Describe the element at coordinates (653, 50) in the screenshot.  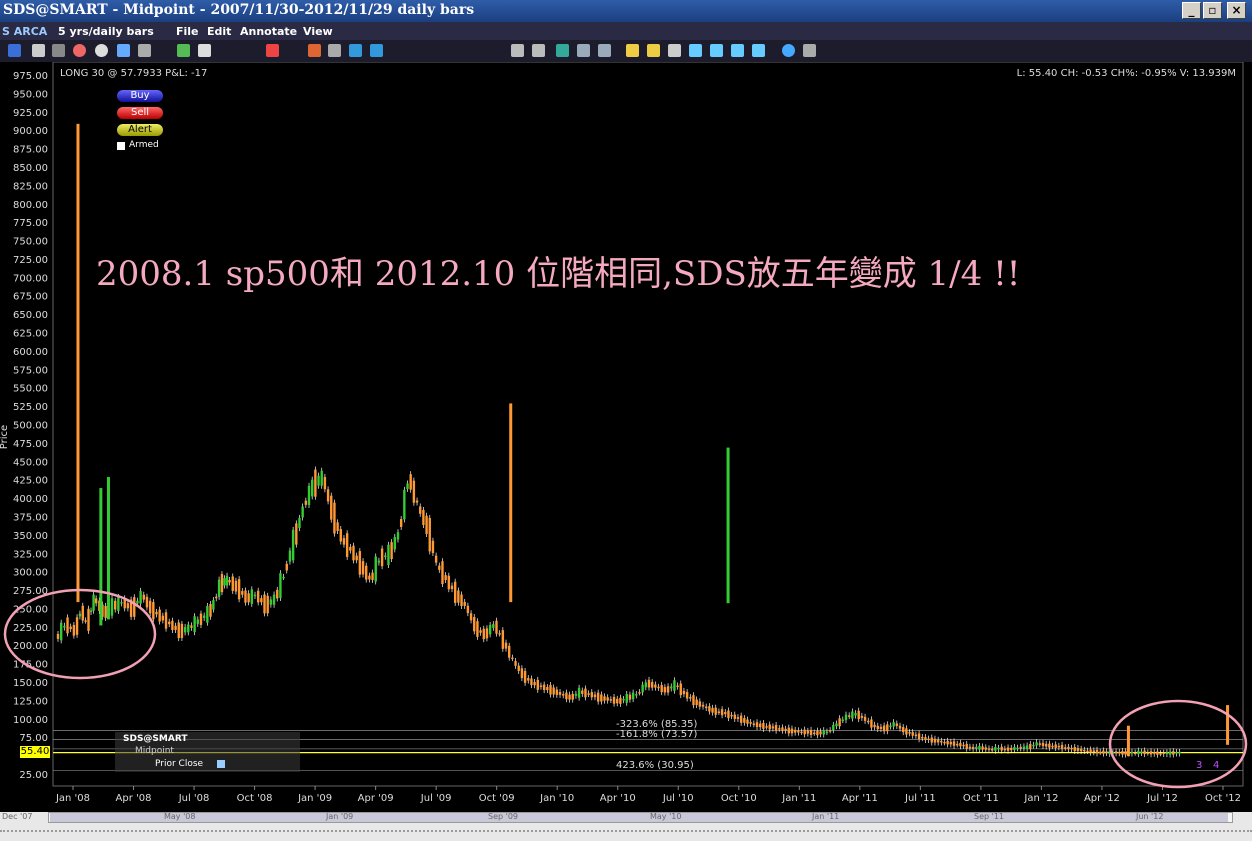
I see `zoom-out-icon` at that location.